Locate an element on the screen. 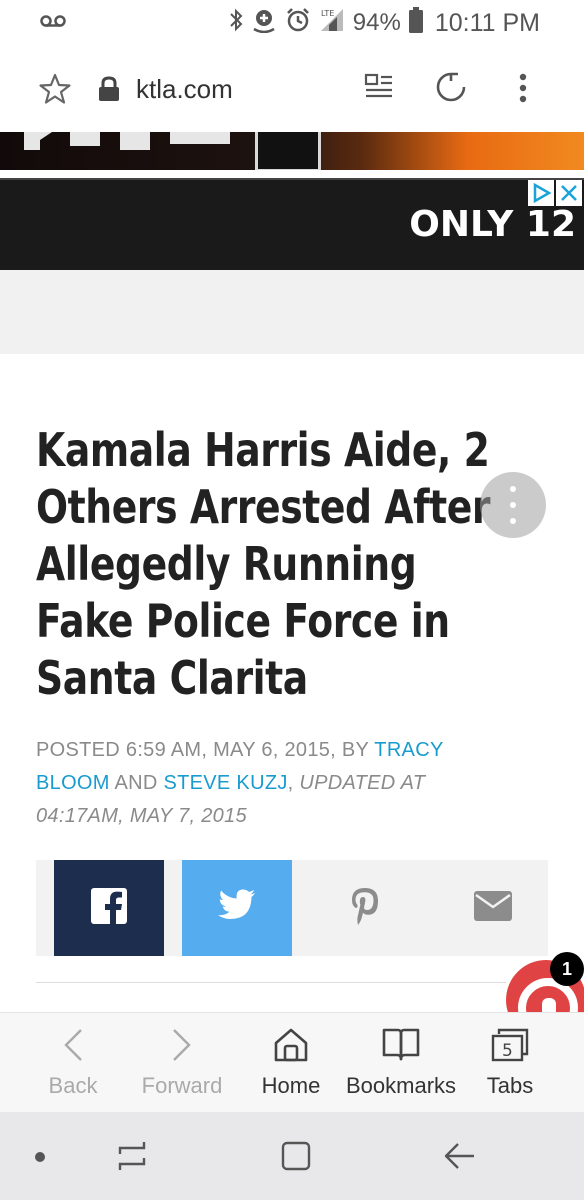 This screenshot has height=1200, width=584. more-options-icon is located at coordinates (523, 90).